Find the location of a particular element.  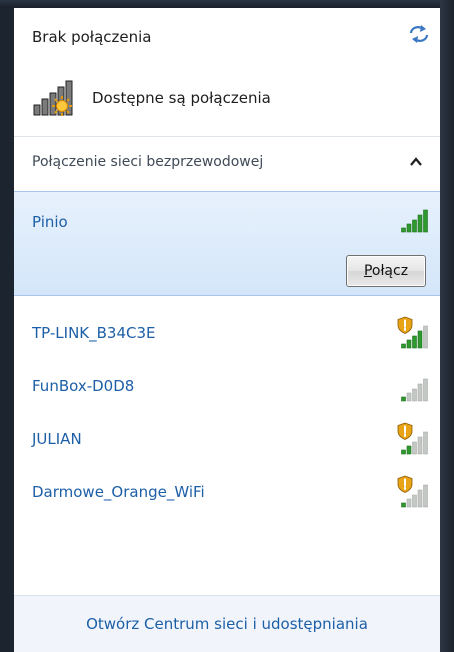

available-connections-text: Dostępne są połączenia is located at coordinates (181, 98).